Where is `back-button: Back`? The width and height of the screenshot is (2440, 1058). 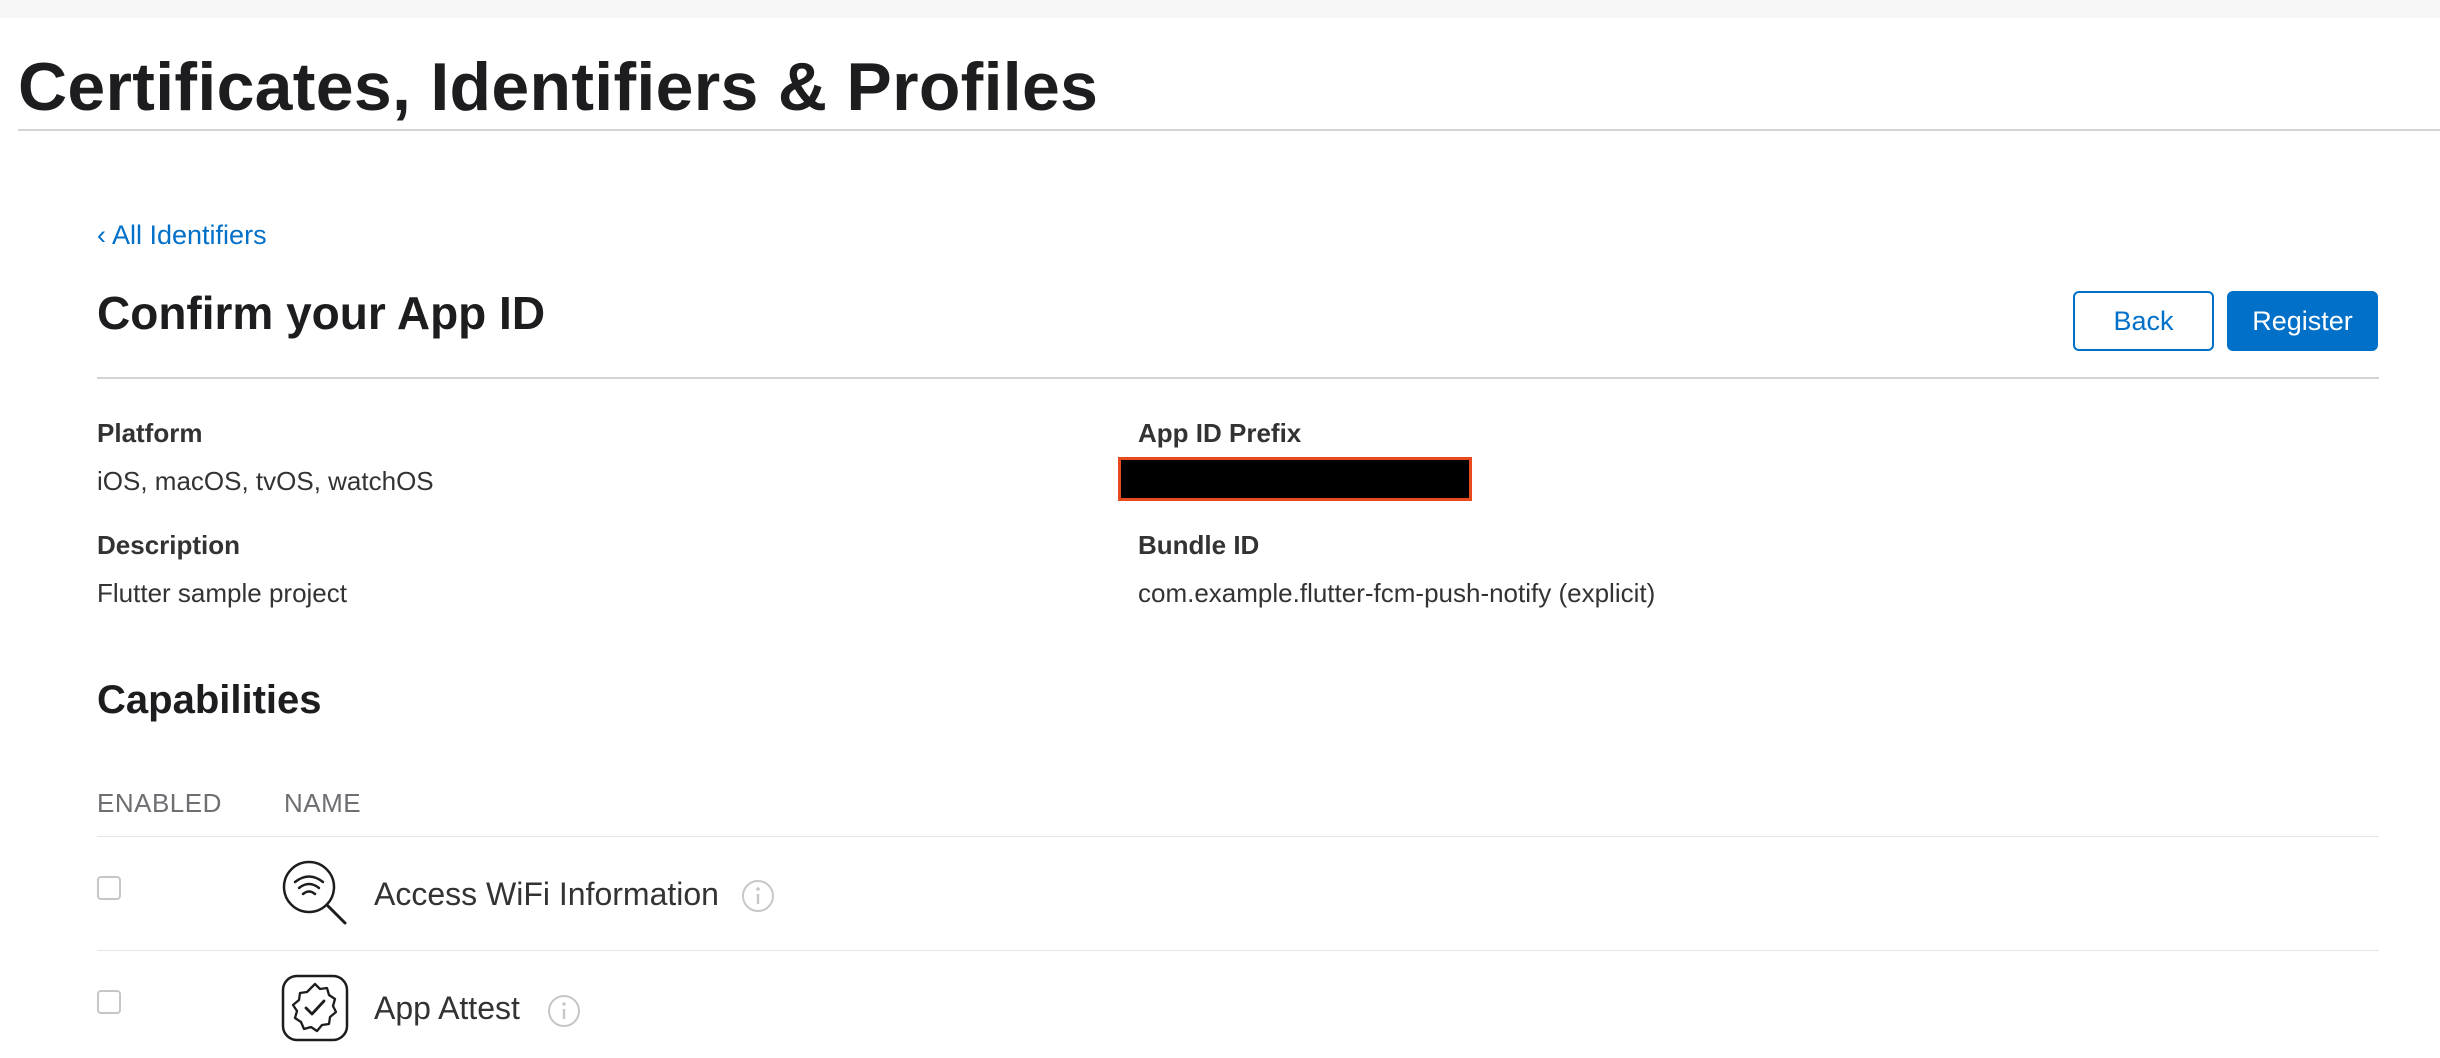 back-button: Back is located at coordinates (2143, 321).